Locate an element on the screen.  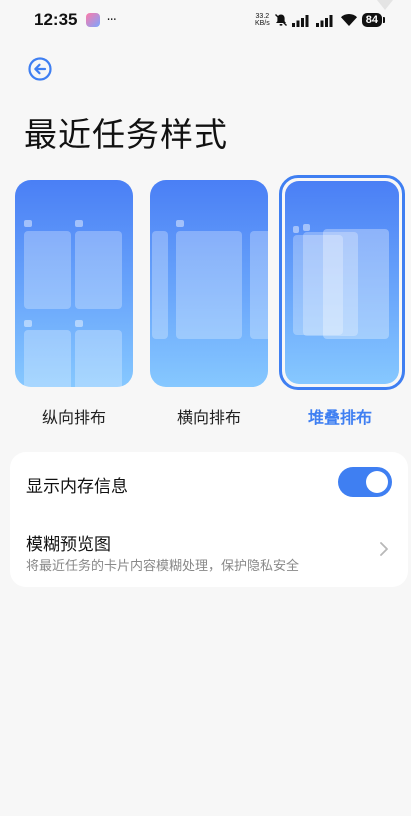
style-option-stacked: 堆叠排布 is located at coordinates (342, 302).